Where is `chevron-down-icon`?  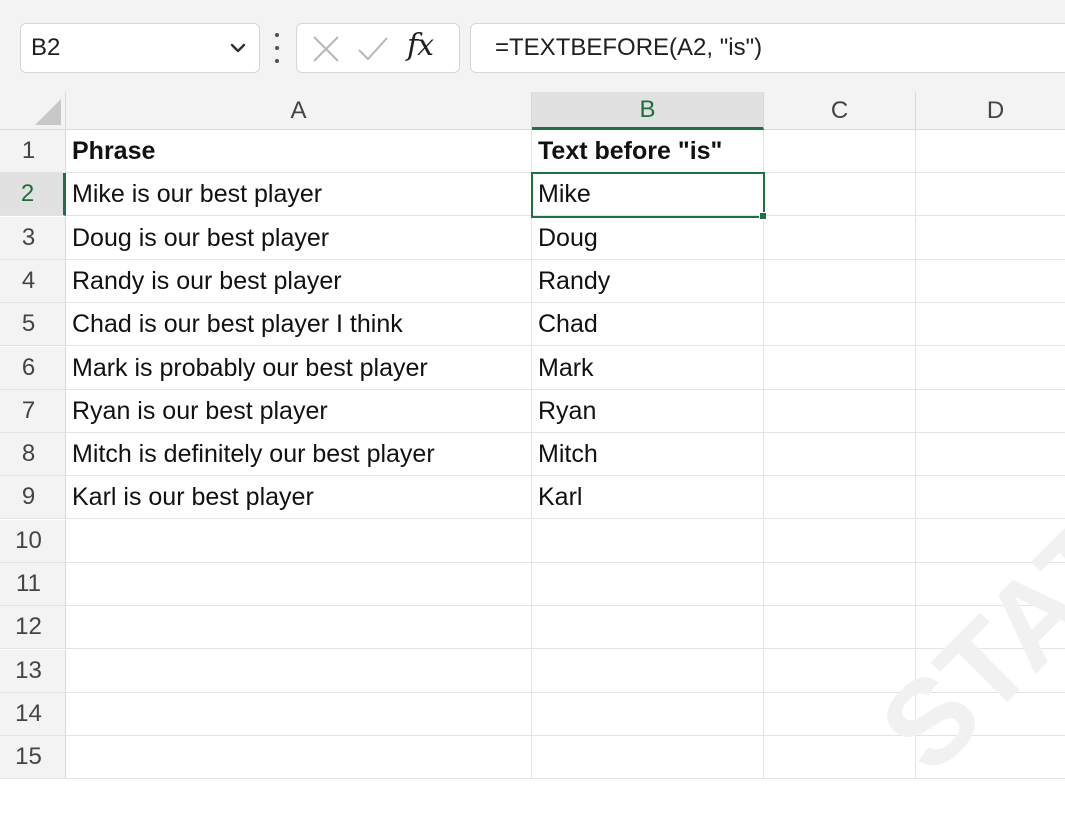
chevron-down-icon is located at coordinates (238, 48).